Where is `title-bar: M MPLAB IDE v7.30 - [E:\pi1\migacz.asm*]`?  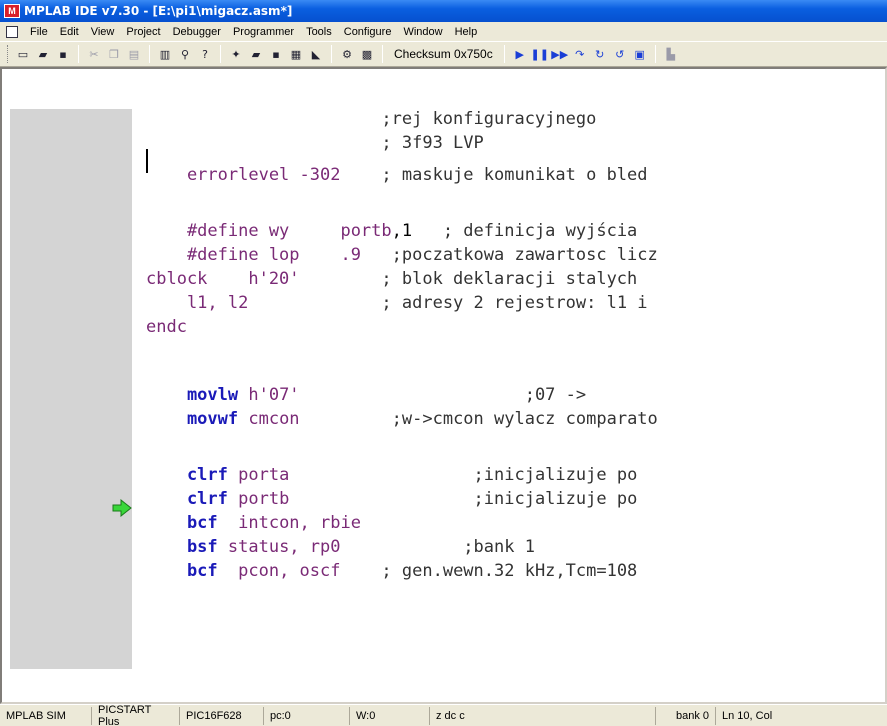 title-bar: M MPLAB IDE v7.30 - [E:\pi1\migacz.asm*] is located at coordinates (443, 11).